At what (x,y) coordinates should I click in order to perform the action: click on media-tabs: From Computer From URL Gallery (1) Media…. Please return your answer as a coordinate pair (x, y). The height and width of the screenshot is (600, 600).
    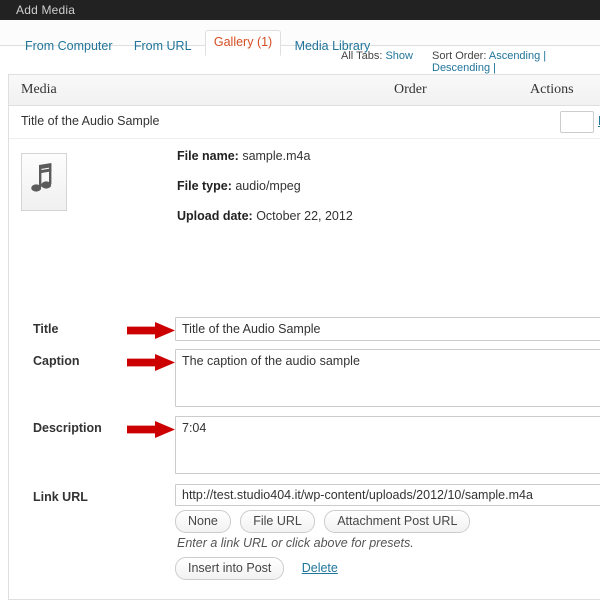
    Looking at the image, I should click on (300, 38).